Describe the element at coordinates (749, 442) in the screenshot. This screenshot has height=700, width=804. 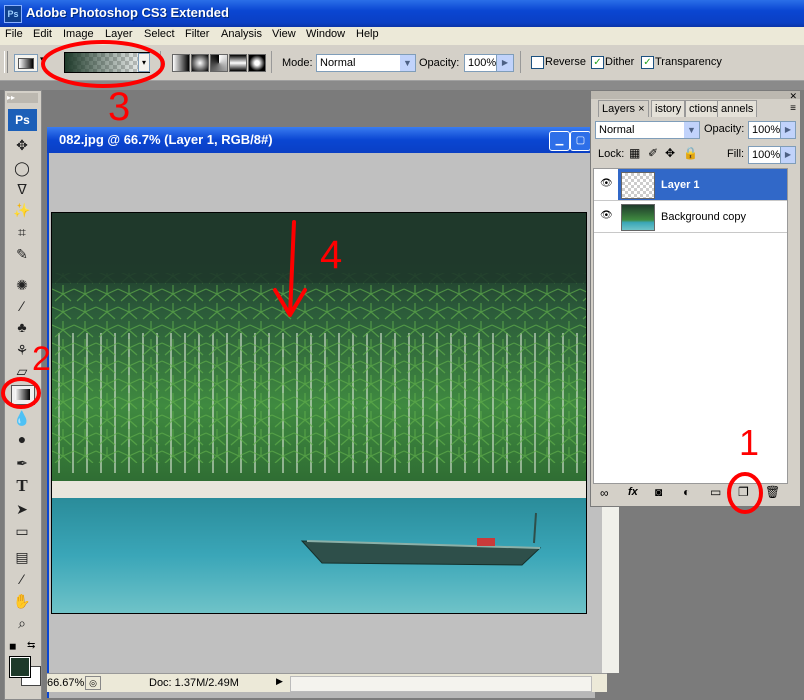
I see `annotation-number-1: 1` at that location.